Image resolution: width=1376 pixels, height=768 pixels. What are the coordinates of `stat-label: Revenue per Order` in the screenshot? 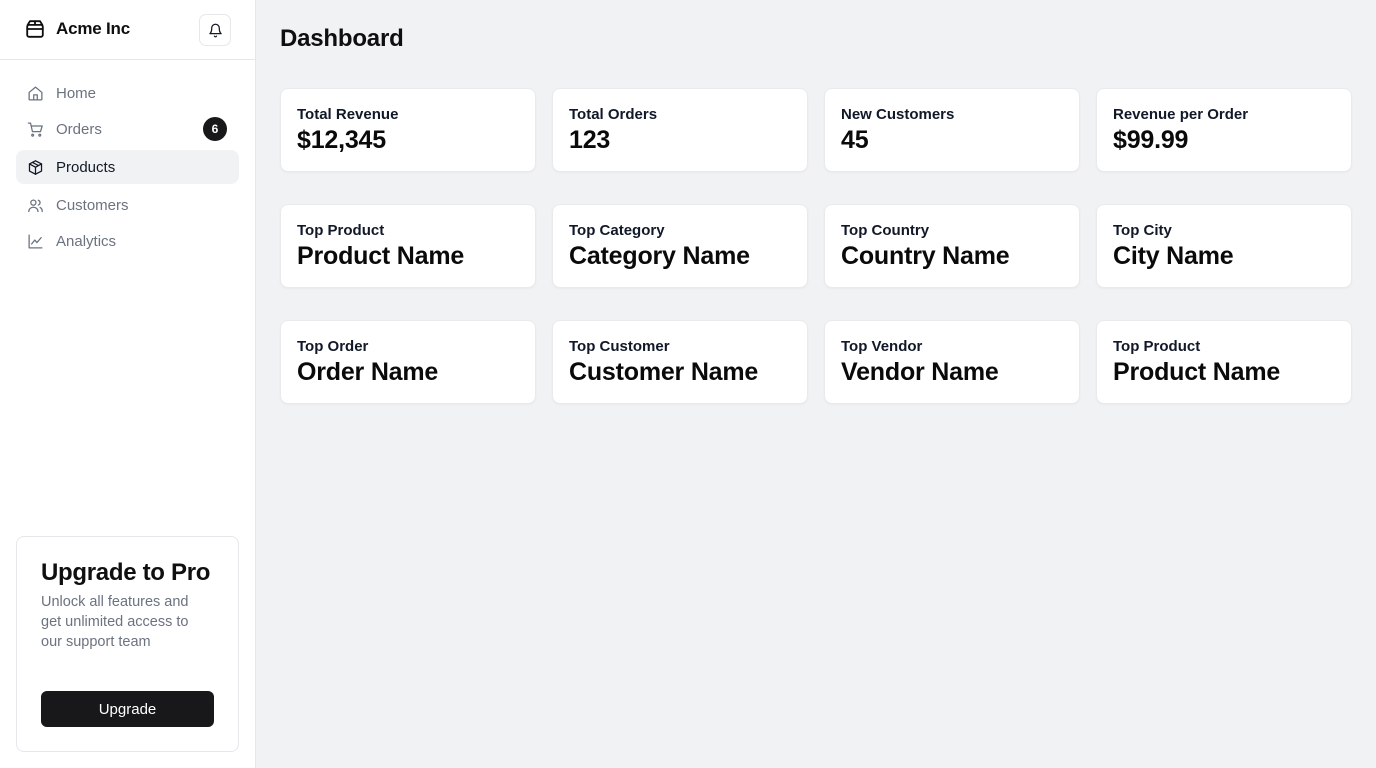 It's located at (1181, 114).